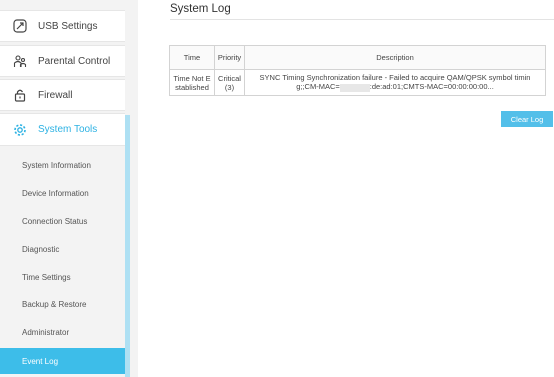 Image resolution: width=554 pixels, height=377 pixels. I want to click on sidebar-item-usb-settings: USB Settings, so click(62, 26).